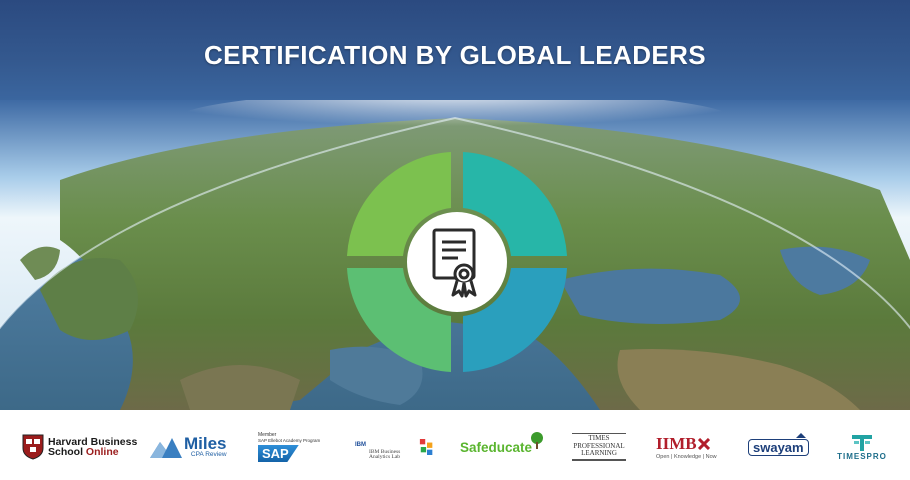 The height and width of the screenshot is (480, 910). I want to click on miles-cpa-review-logo: Miles CPA Review, so click(194, 447).